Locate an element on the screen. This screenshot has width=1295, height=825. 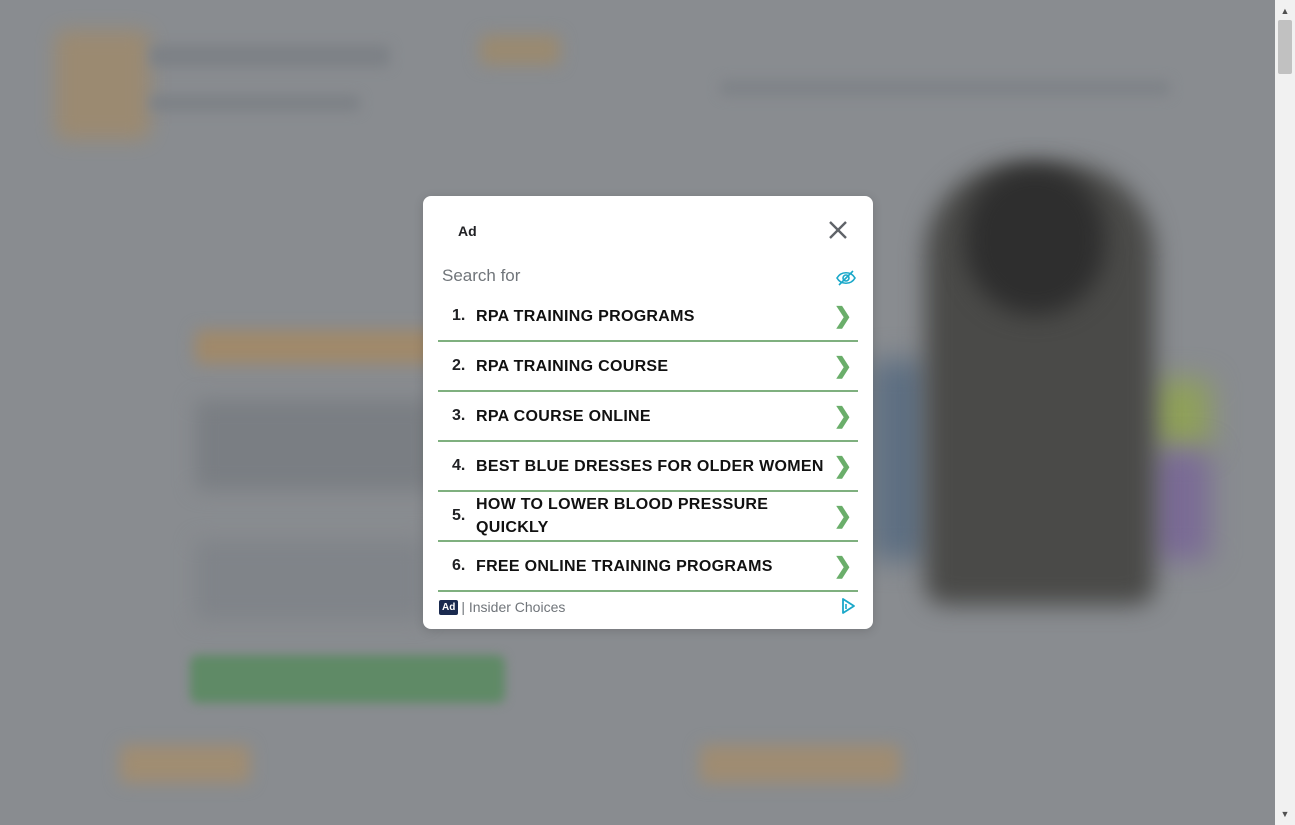
list-item: 6. FREE ONLINE TRAINING PROGRAMS ❯ is located at coordinates (648, 567).